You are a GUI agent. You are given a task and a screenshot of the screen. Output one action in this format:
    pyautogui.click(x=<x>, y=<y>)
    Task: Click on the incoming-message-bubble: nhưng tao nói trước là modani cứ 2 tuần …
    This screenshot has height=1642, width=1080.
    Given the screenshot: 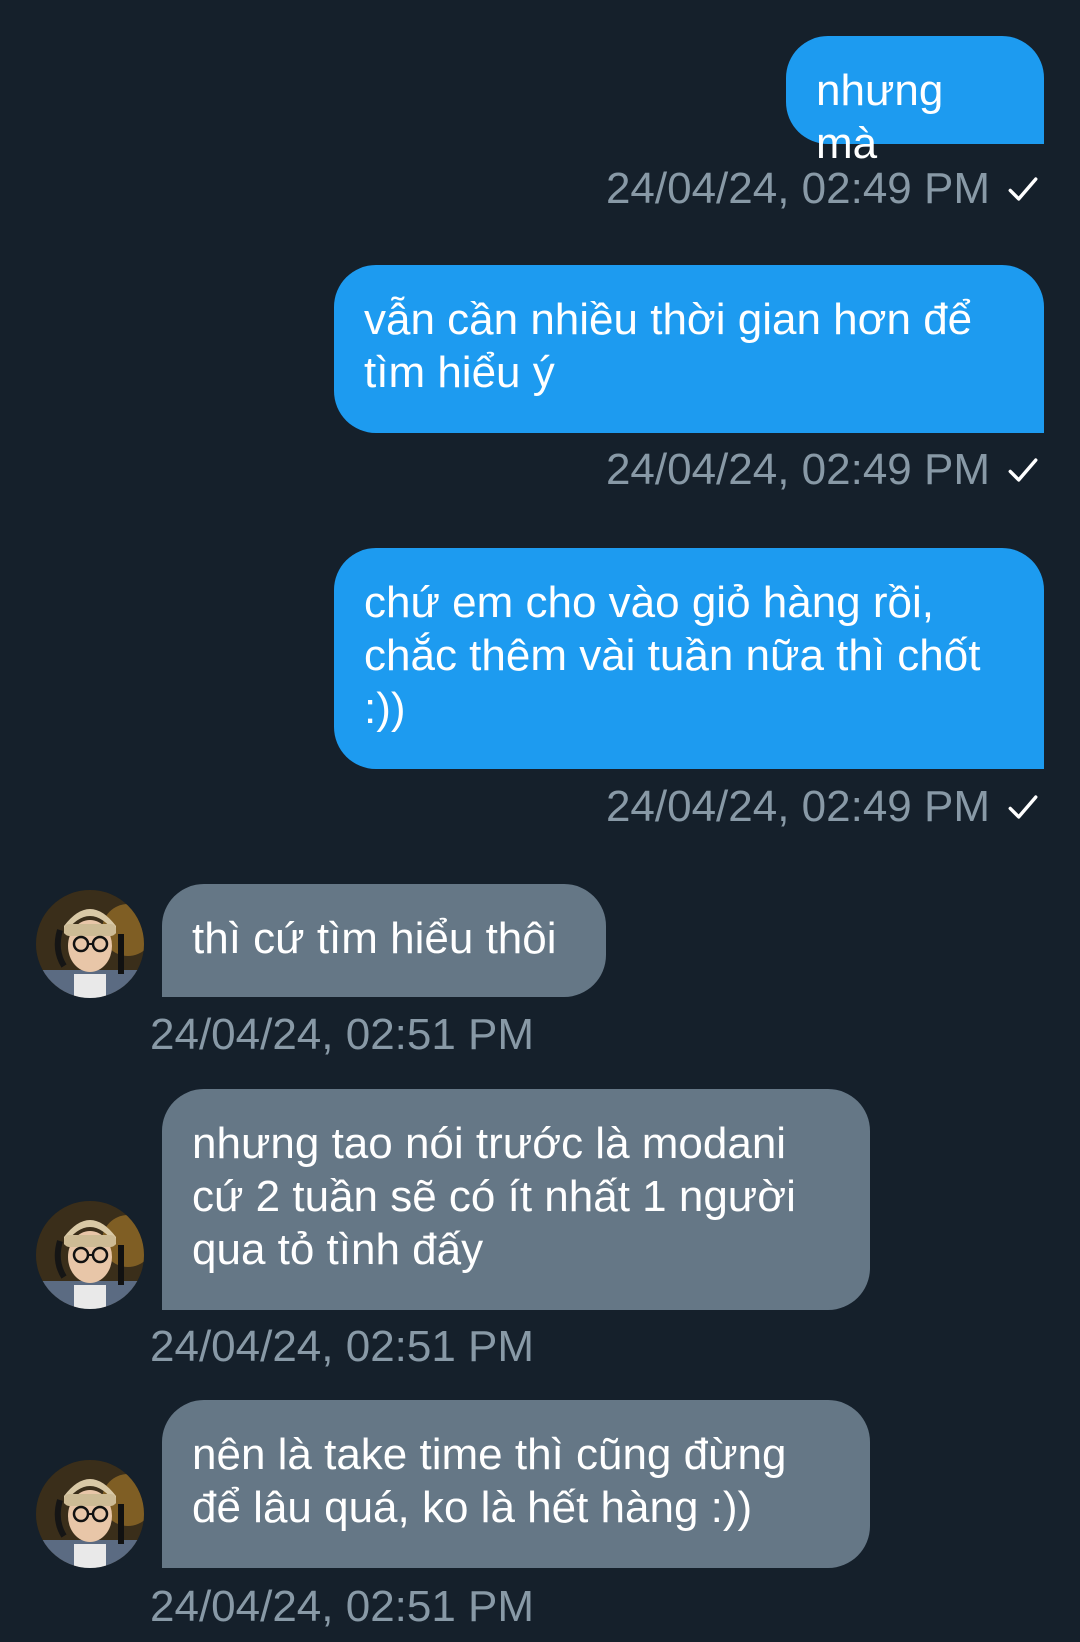 What is the action you would take?
    pyautogui.click(x=516, y=1199)
    